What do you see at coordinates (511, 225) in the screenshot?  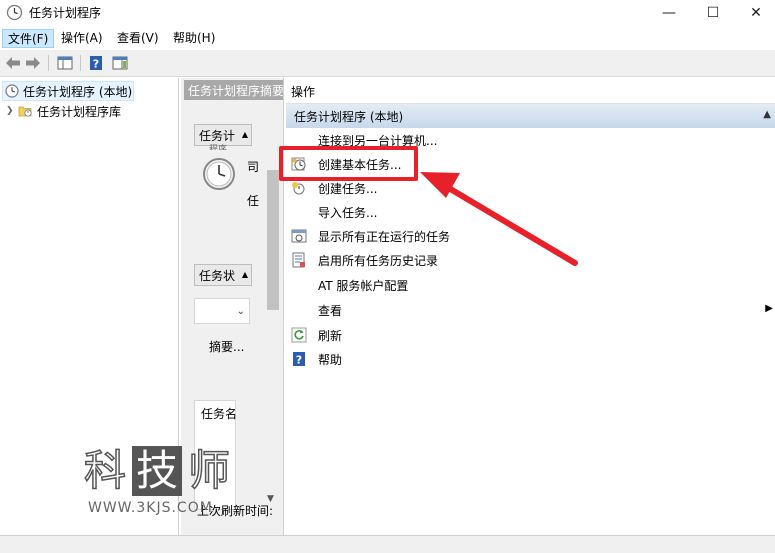 I see `annotation-arrow-shaft` at bounding box center [511, 225].